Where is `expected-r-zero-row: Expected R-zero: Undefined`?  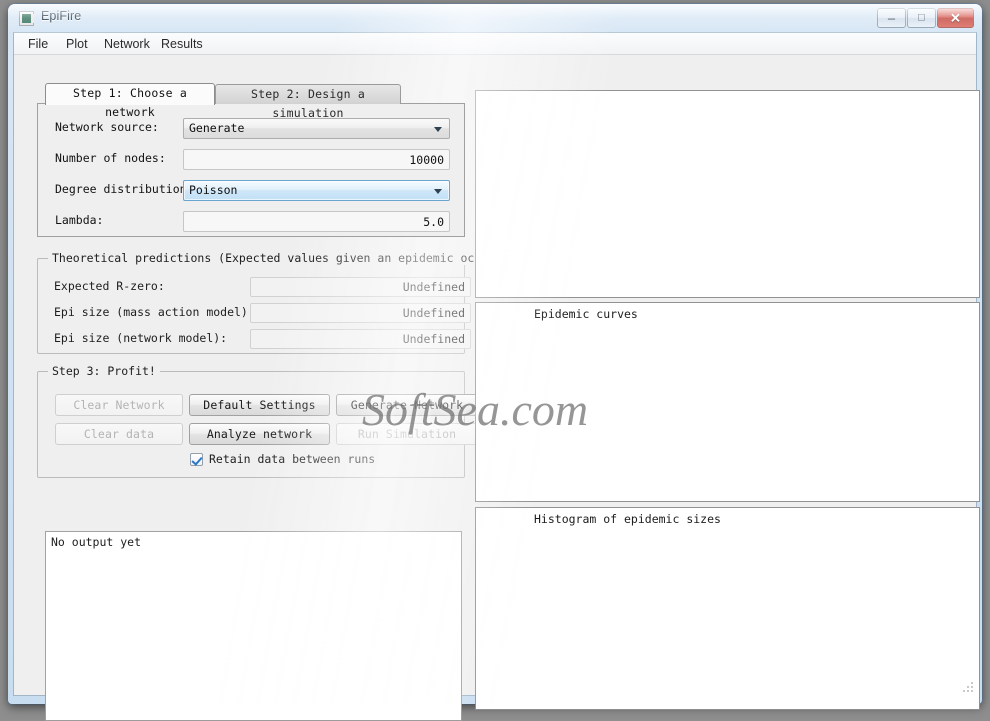 expected-r-zero-row: Expected R-zero: Undefined is located at coordinates (262, 287).